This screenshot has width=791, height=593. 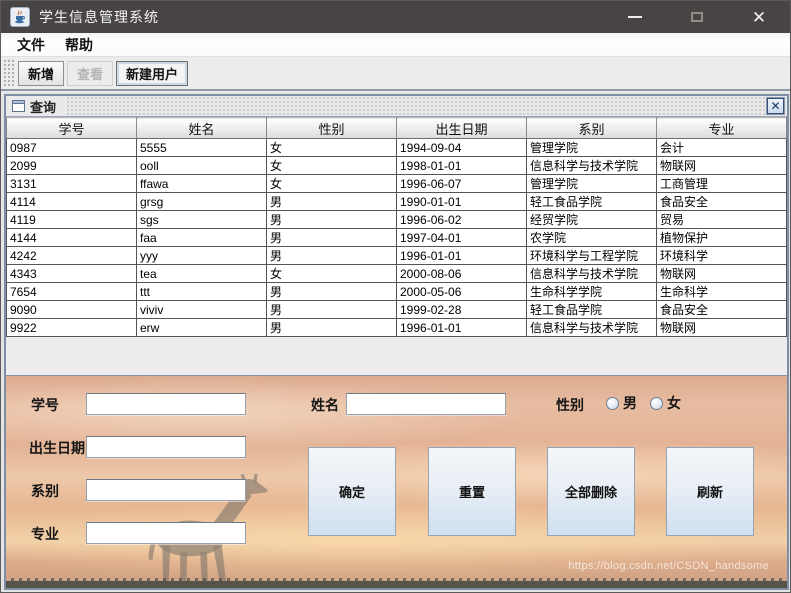 What do you see at coordinates (591, 219) in the screenshot?
I see `cell-department: 经贸学院` at bounding box center [591, 219].